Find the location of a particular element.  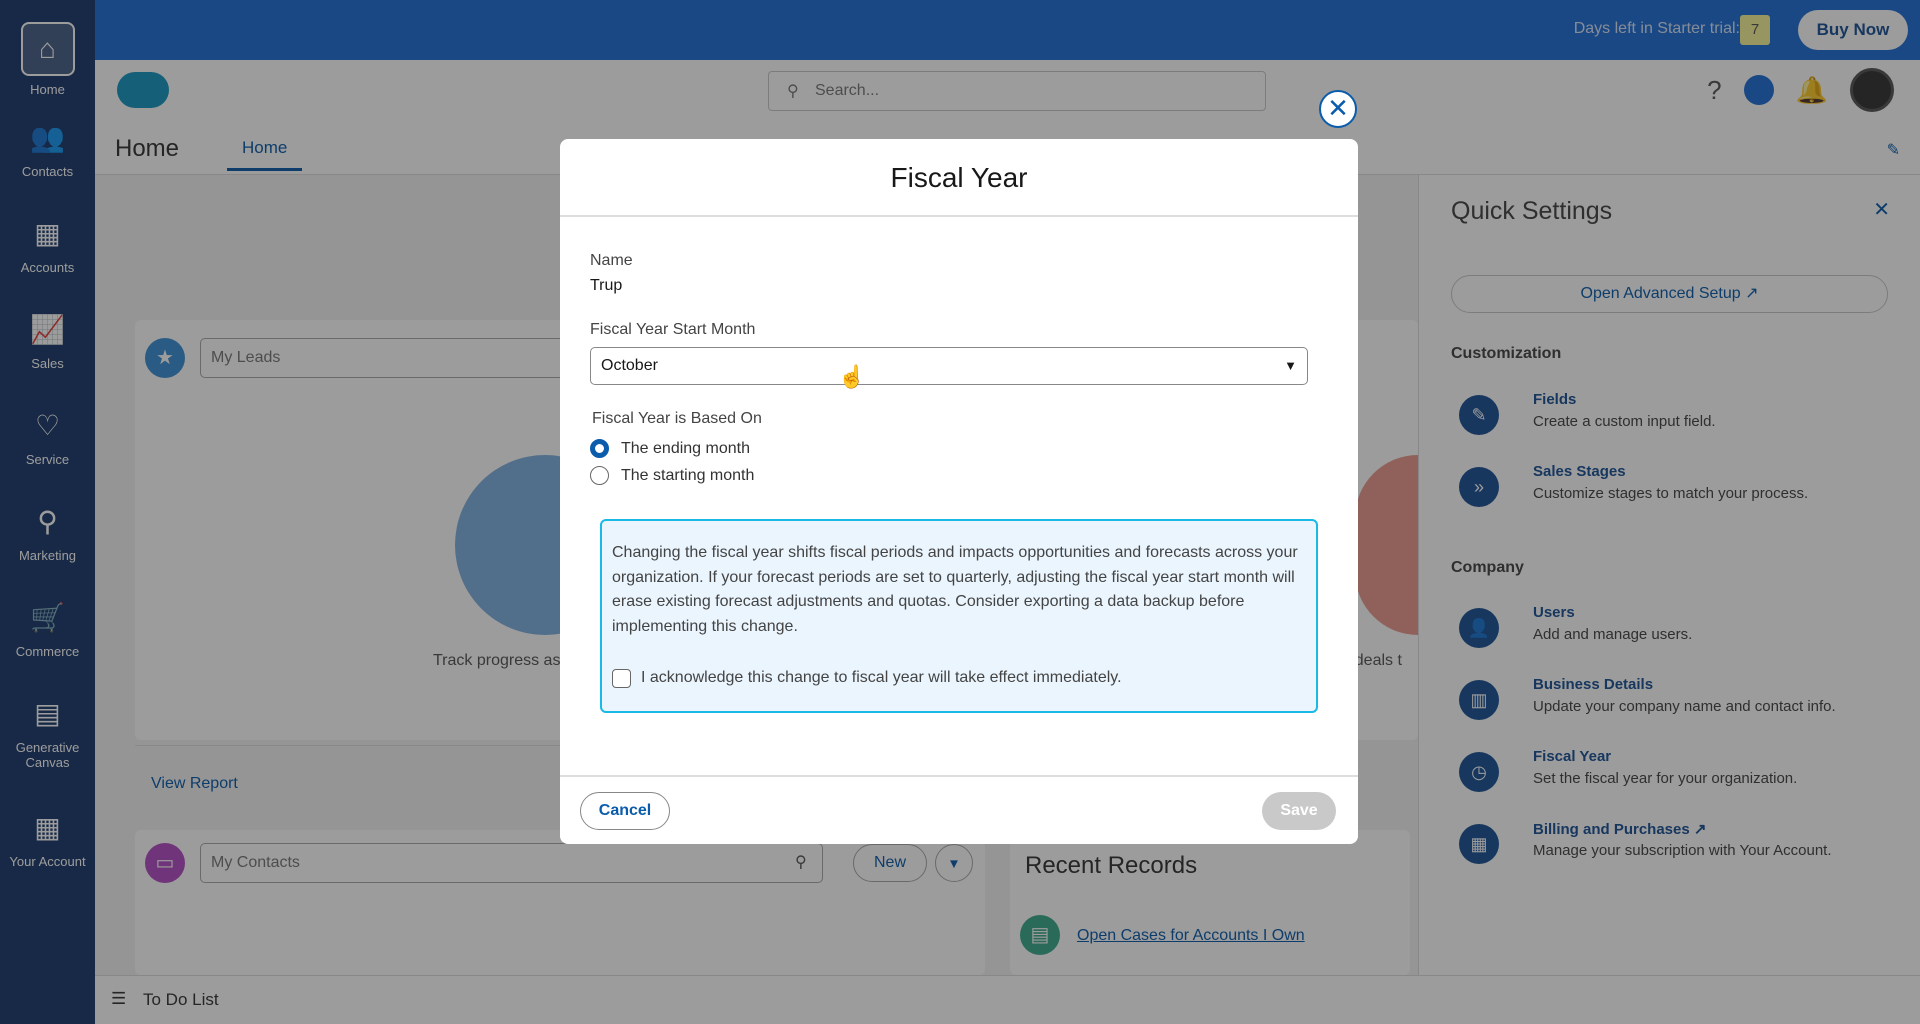

radio-ending-month: The ending month is located at coordinates (670, 448).